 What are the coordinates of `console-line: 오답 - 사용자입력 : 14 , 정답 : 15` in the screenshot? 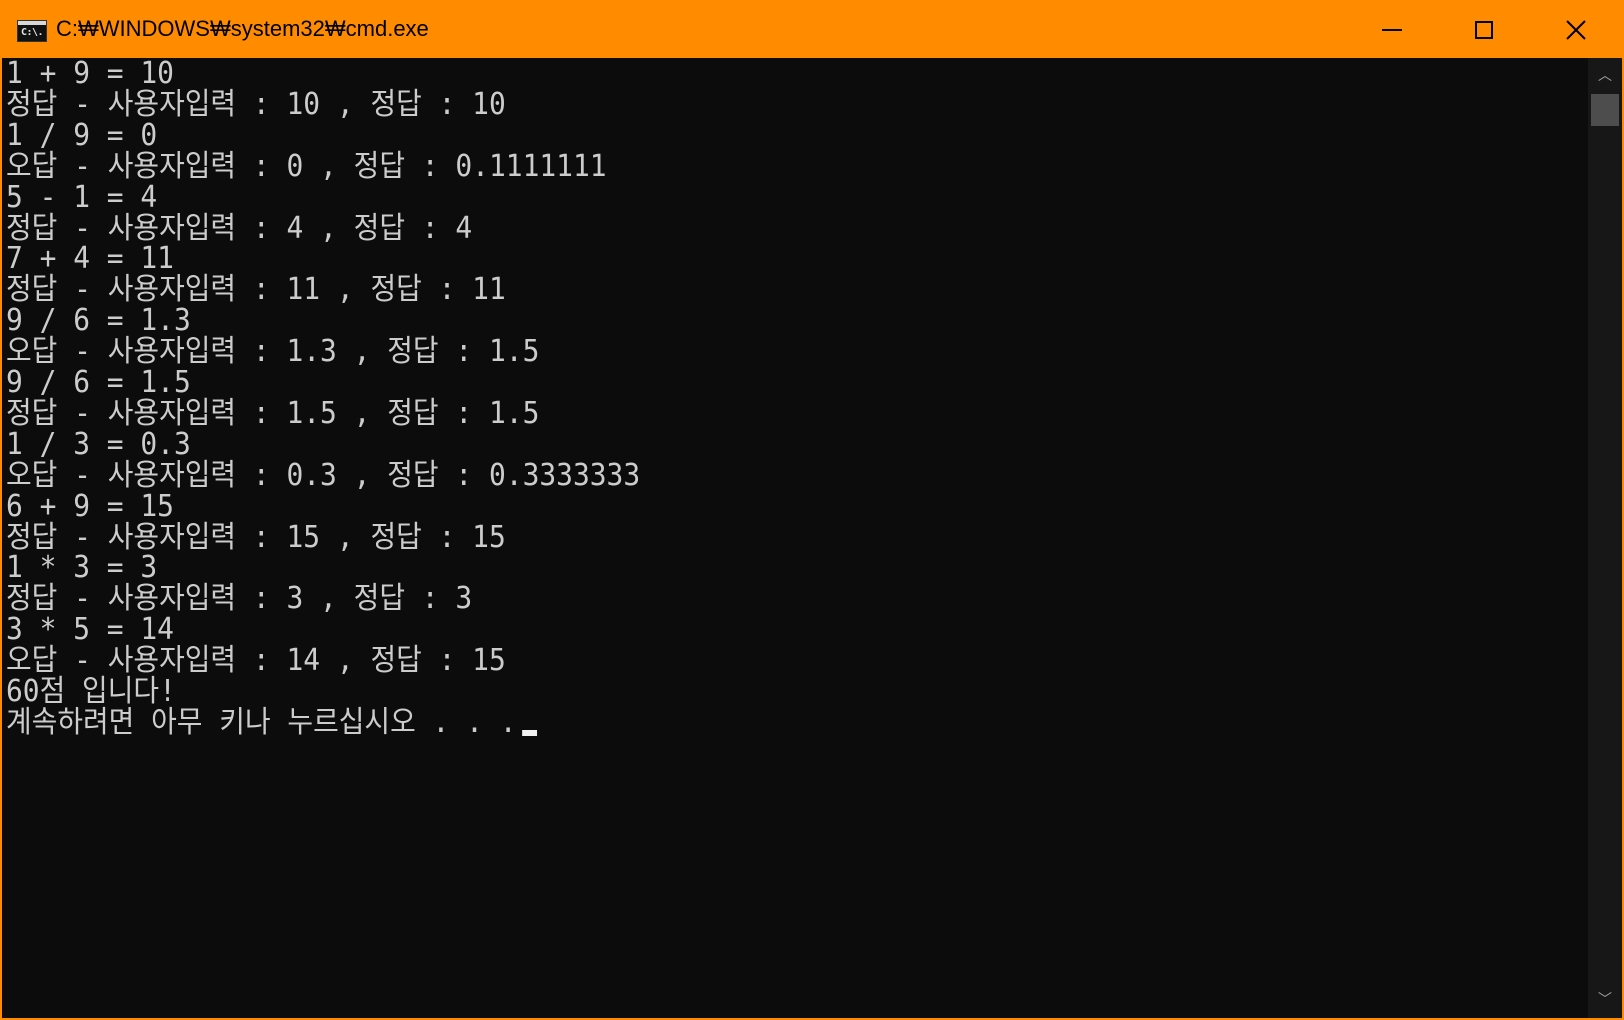 It's located at (256, 661).